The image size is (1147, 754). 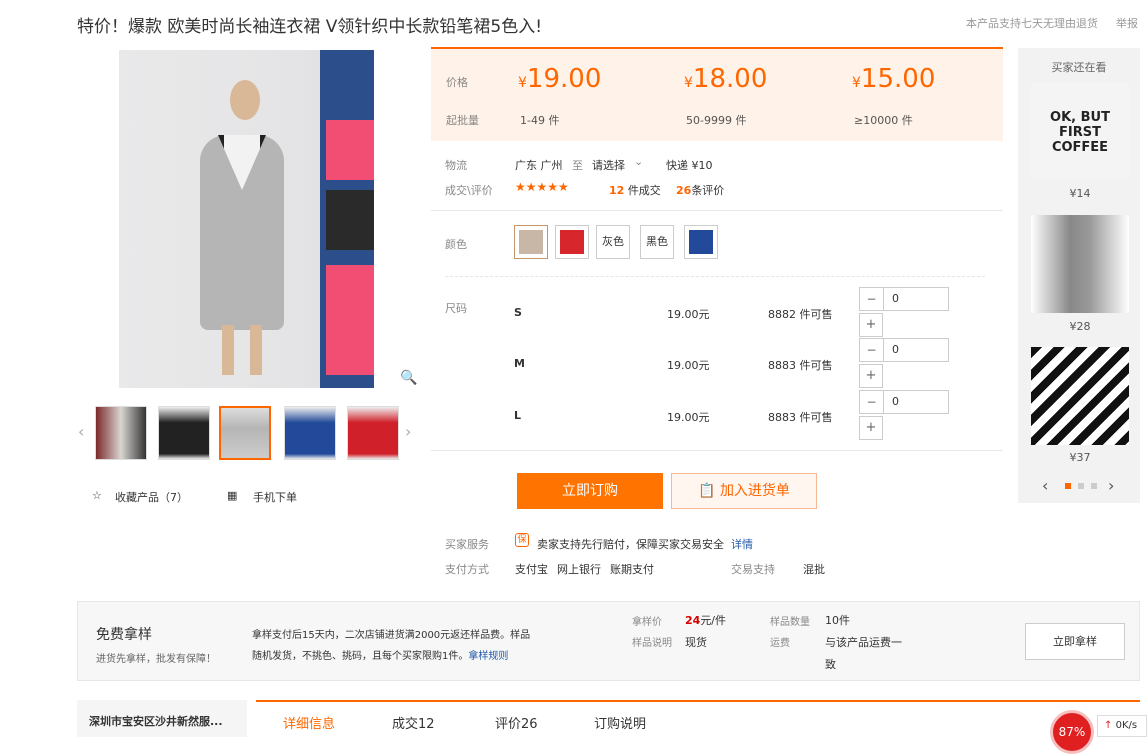 I want to click on star-outline-icon: ☆, so click(x=97, y=495).